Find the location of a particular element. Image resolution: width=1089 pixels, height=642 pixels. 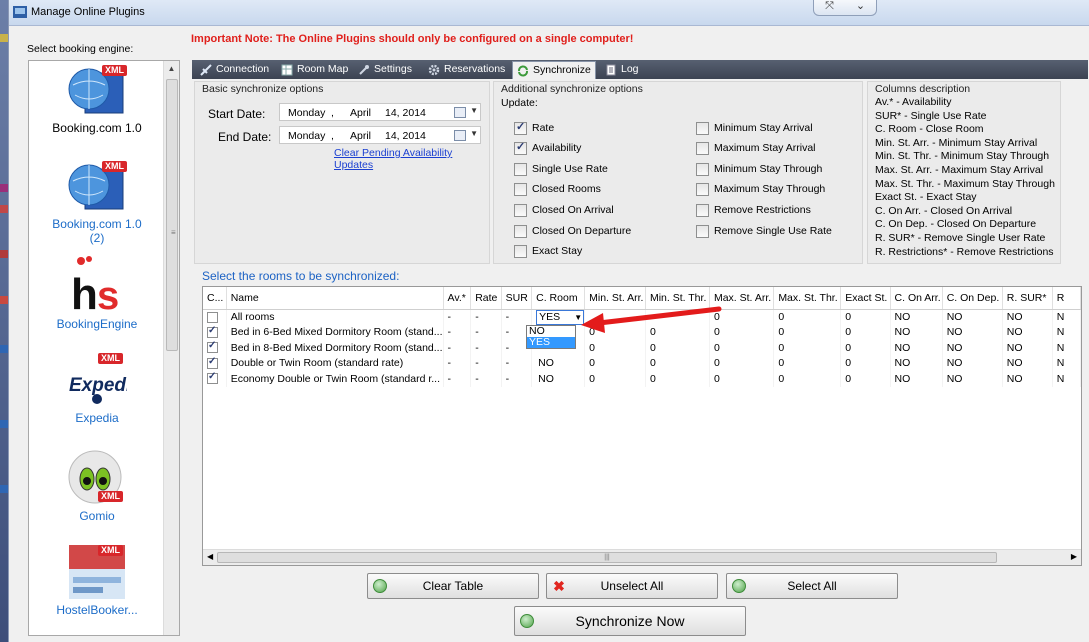

clear-icon is located at coordinates (380, 586).